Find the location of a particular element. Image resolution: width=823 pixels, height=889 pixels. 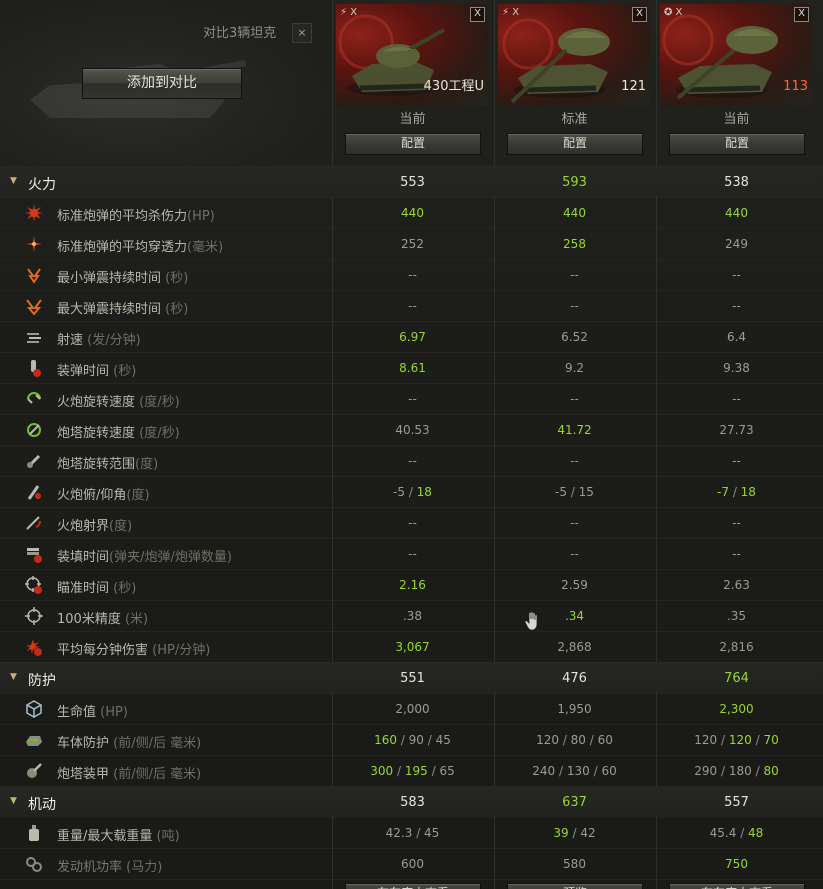

stat-label: 生命值 (HP) is located at coordinates (92, 710).